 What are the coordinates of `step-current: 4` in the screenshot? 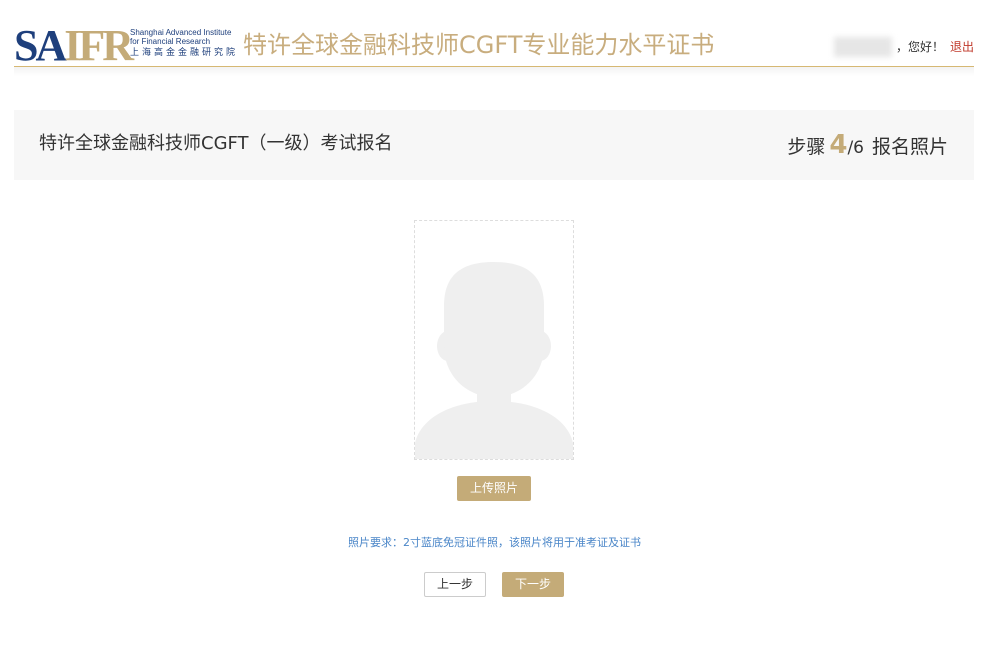 It's located at (838, 145).